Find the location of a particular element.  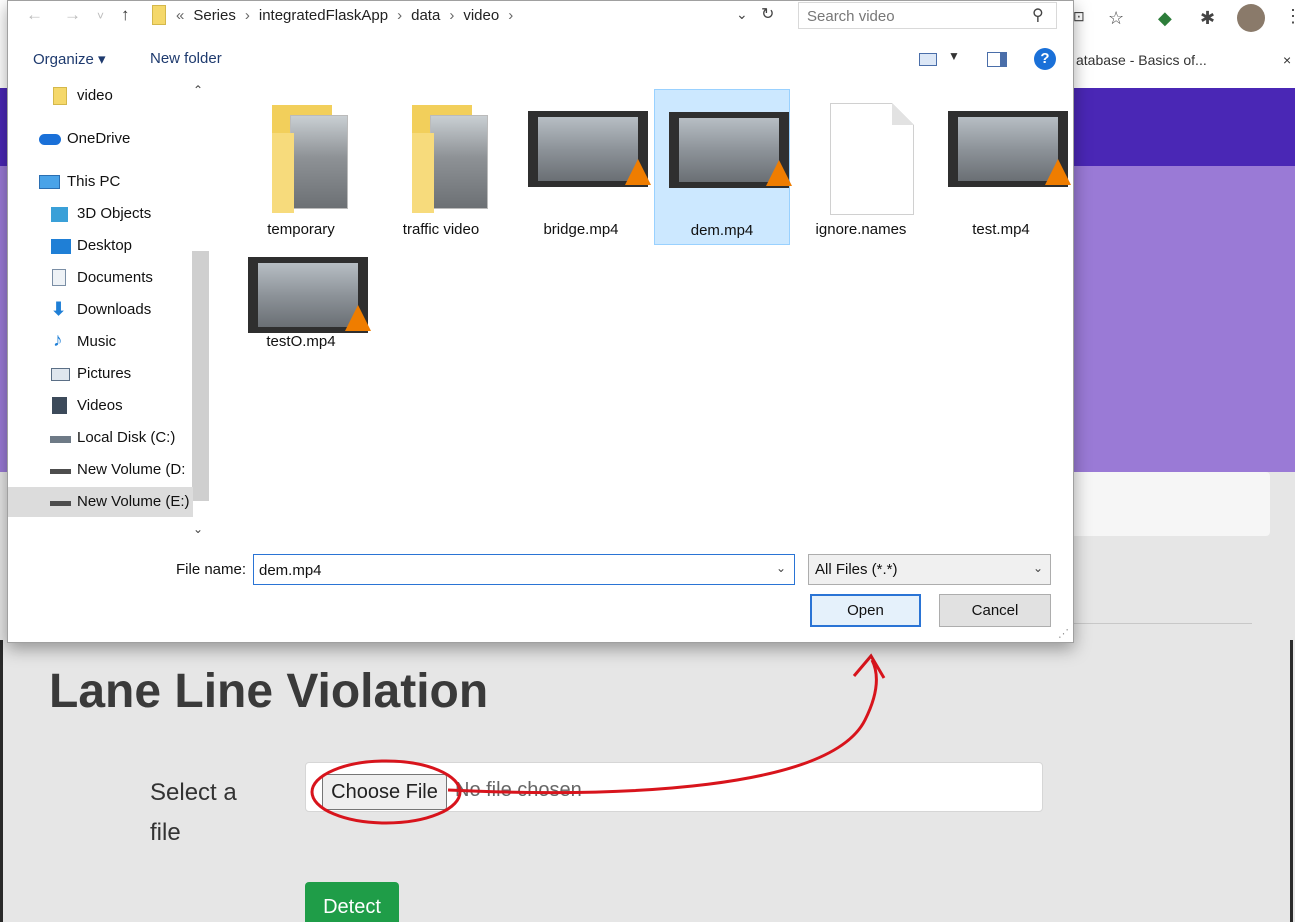

nav-scrollbar is located at coordinates (200, 376).